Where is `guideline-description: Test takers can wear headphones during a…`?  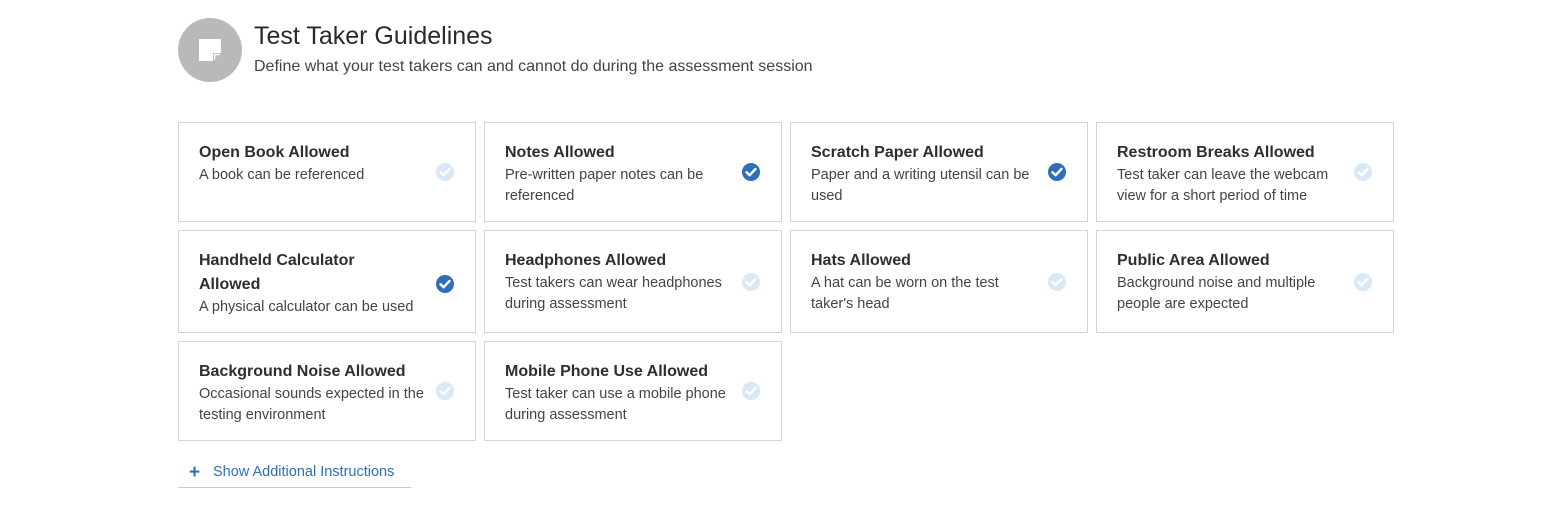
guideline-description: Test takers can wear headphones during a… is located at coordinates (613, 293).